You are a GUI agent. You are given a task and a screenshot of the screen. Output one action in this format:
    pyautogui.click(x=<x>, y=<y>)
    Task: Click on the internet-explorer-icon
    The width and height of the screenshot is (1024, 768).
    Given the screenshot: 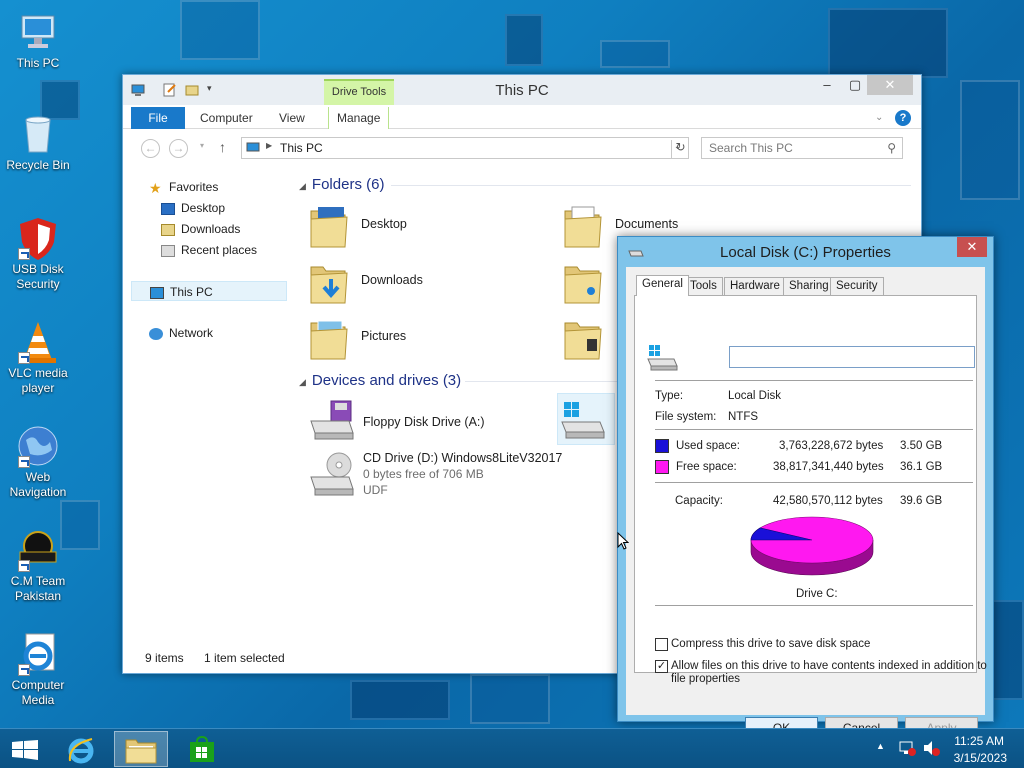 What is the action you would take?
    pyautogui.click(x=81, y=751)
    